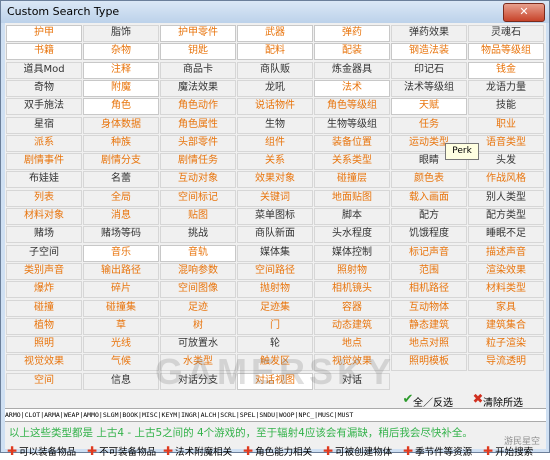  What do you see at coordinates (44, 216) in the screenshot?
I see `type-cell: 材料对象` at bounding box center [44, 216].